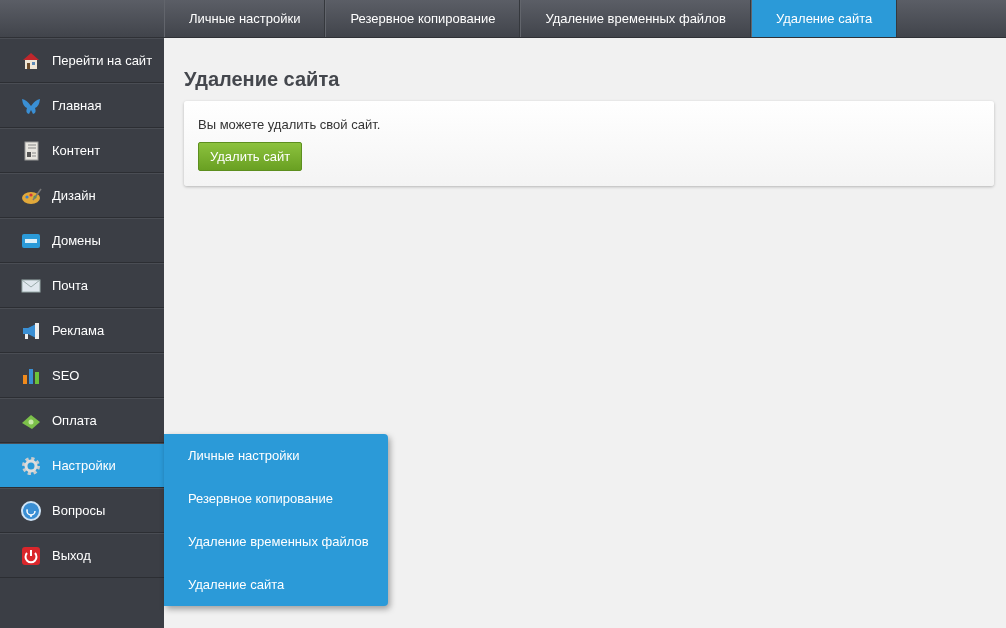 This screenshot has width=1006, height=628. I want to click on tab: Личные настройки, so click(245, 18).